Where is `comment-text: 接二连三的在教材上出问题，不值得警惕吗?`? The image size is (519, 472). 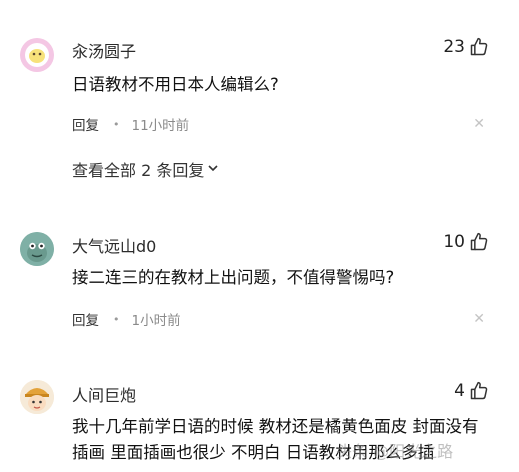 comment-text: 接二连三的在教材上出问题，不值得警惕吗? is located at coordinates (233, 277).